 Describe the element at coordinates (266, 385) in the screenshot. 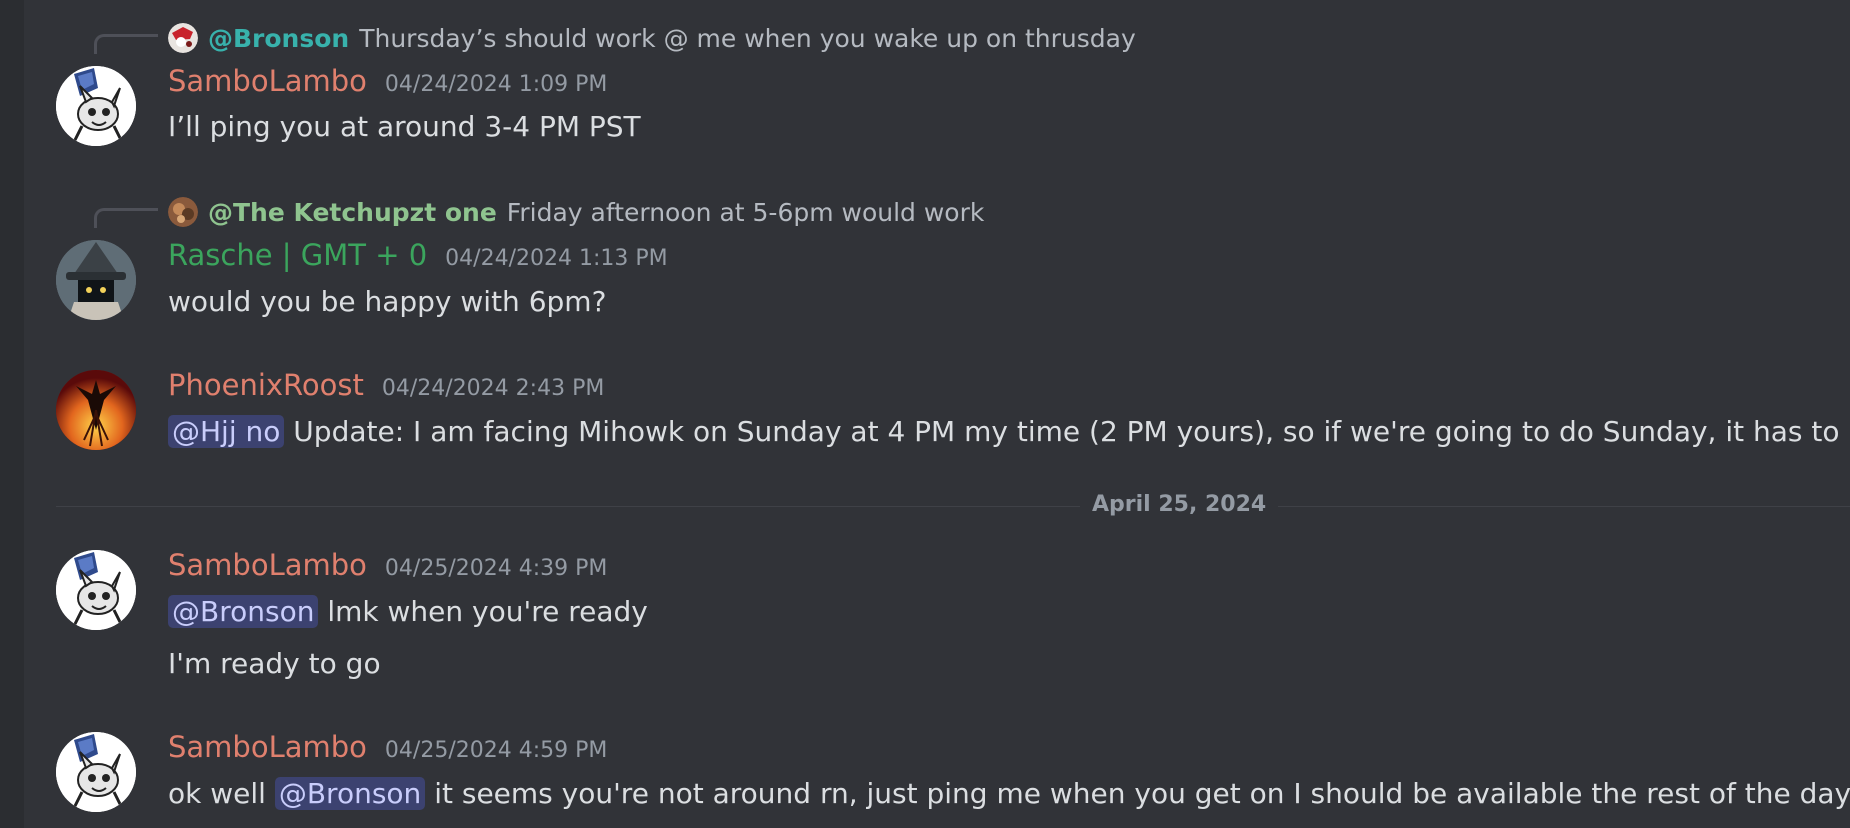

I see `username: PhoenixRoost` at that location.